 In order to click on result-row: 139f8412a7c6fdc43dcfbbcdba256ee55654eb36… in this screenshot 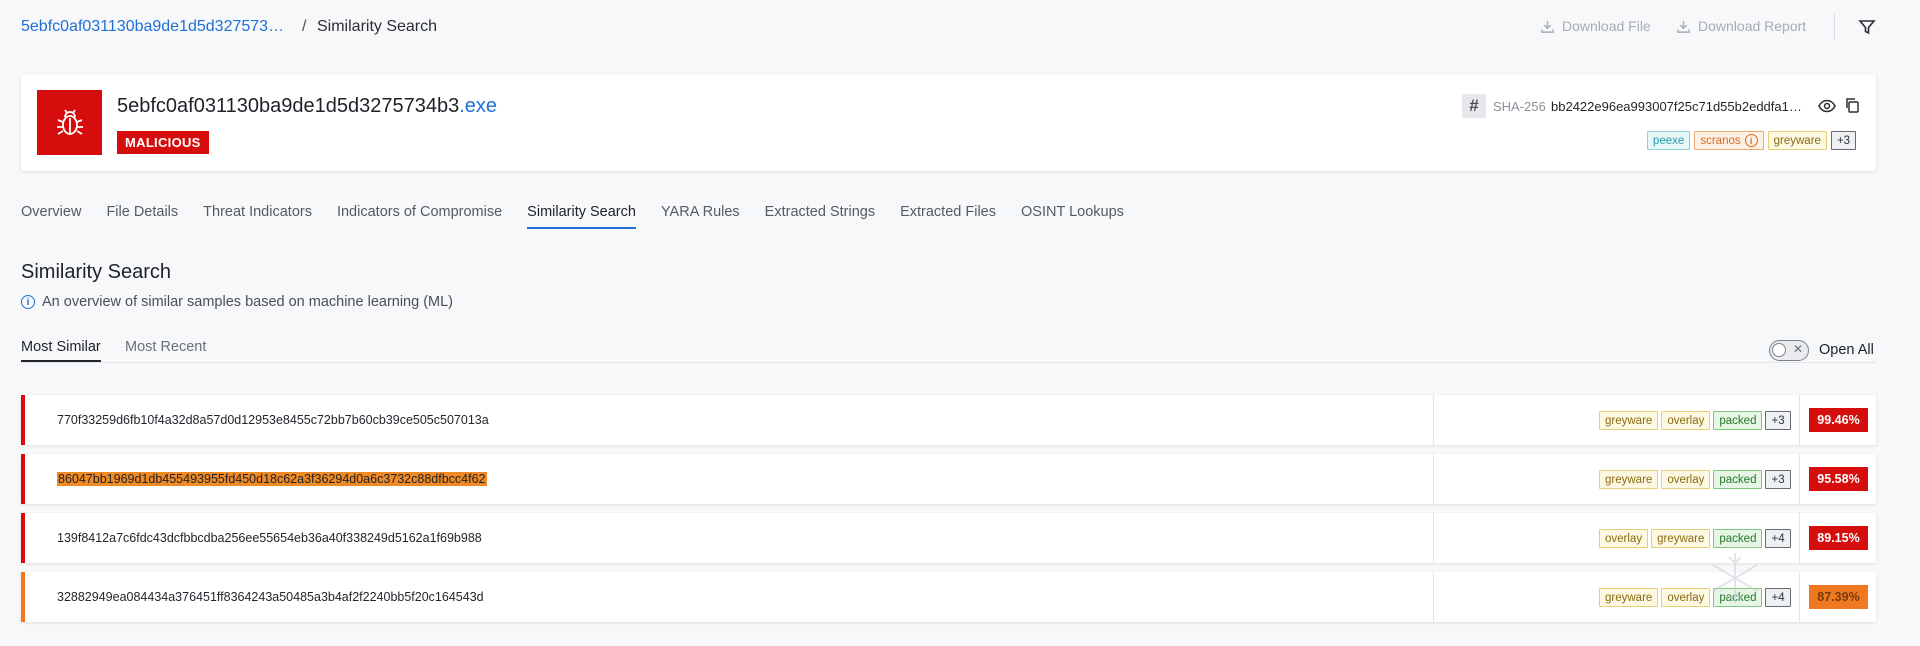, I will do `click(948, 538)`.